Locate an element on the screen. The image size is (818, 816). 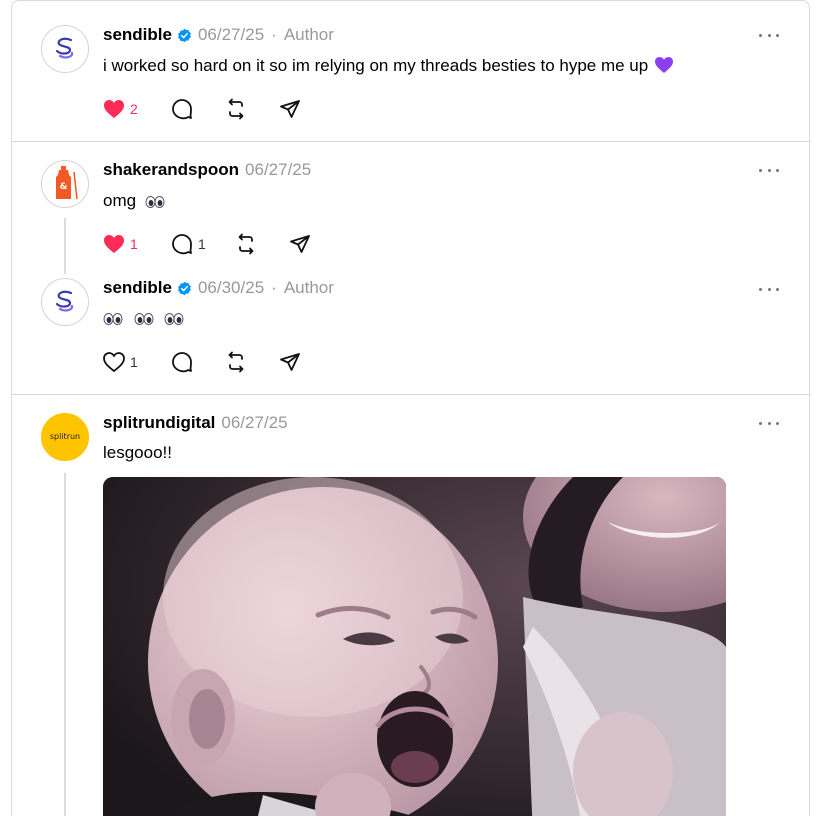
post-date: 06/30/25 is located at coordinates (231, 288).